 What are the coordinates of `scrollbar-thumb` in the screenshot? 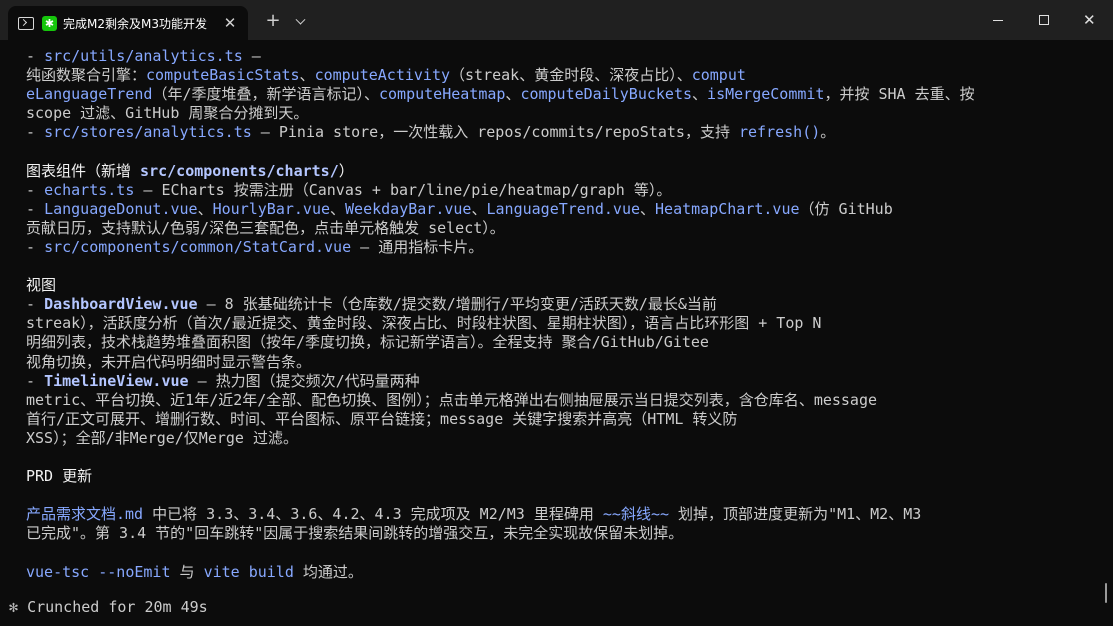 It's located at (1106, 593).